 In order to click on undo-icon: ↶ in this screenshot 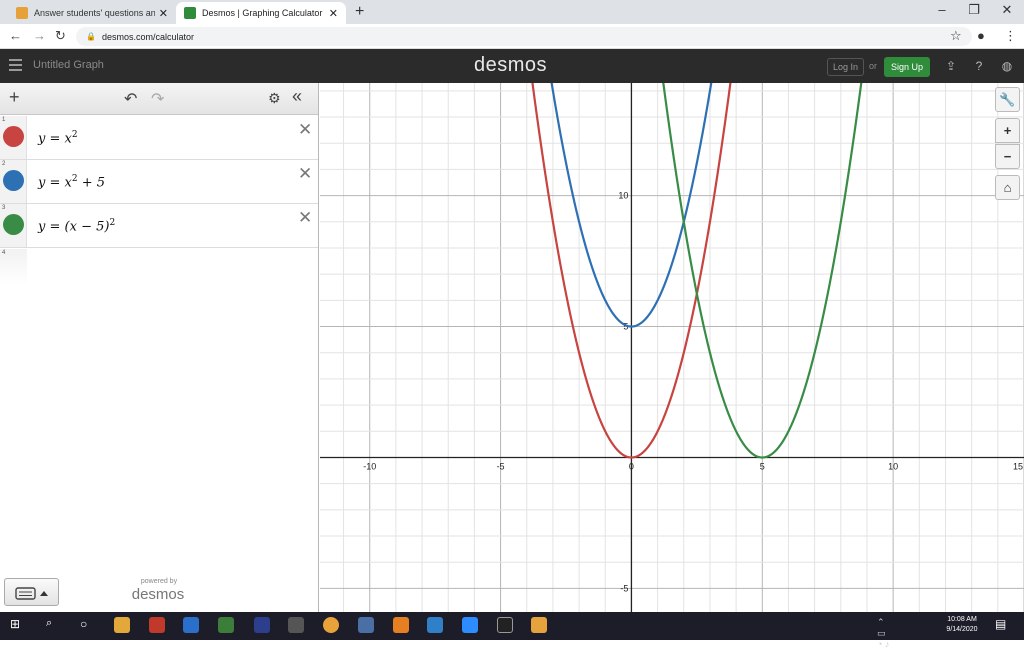, I will do `click(130, 99)`.